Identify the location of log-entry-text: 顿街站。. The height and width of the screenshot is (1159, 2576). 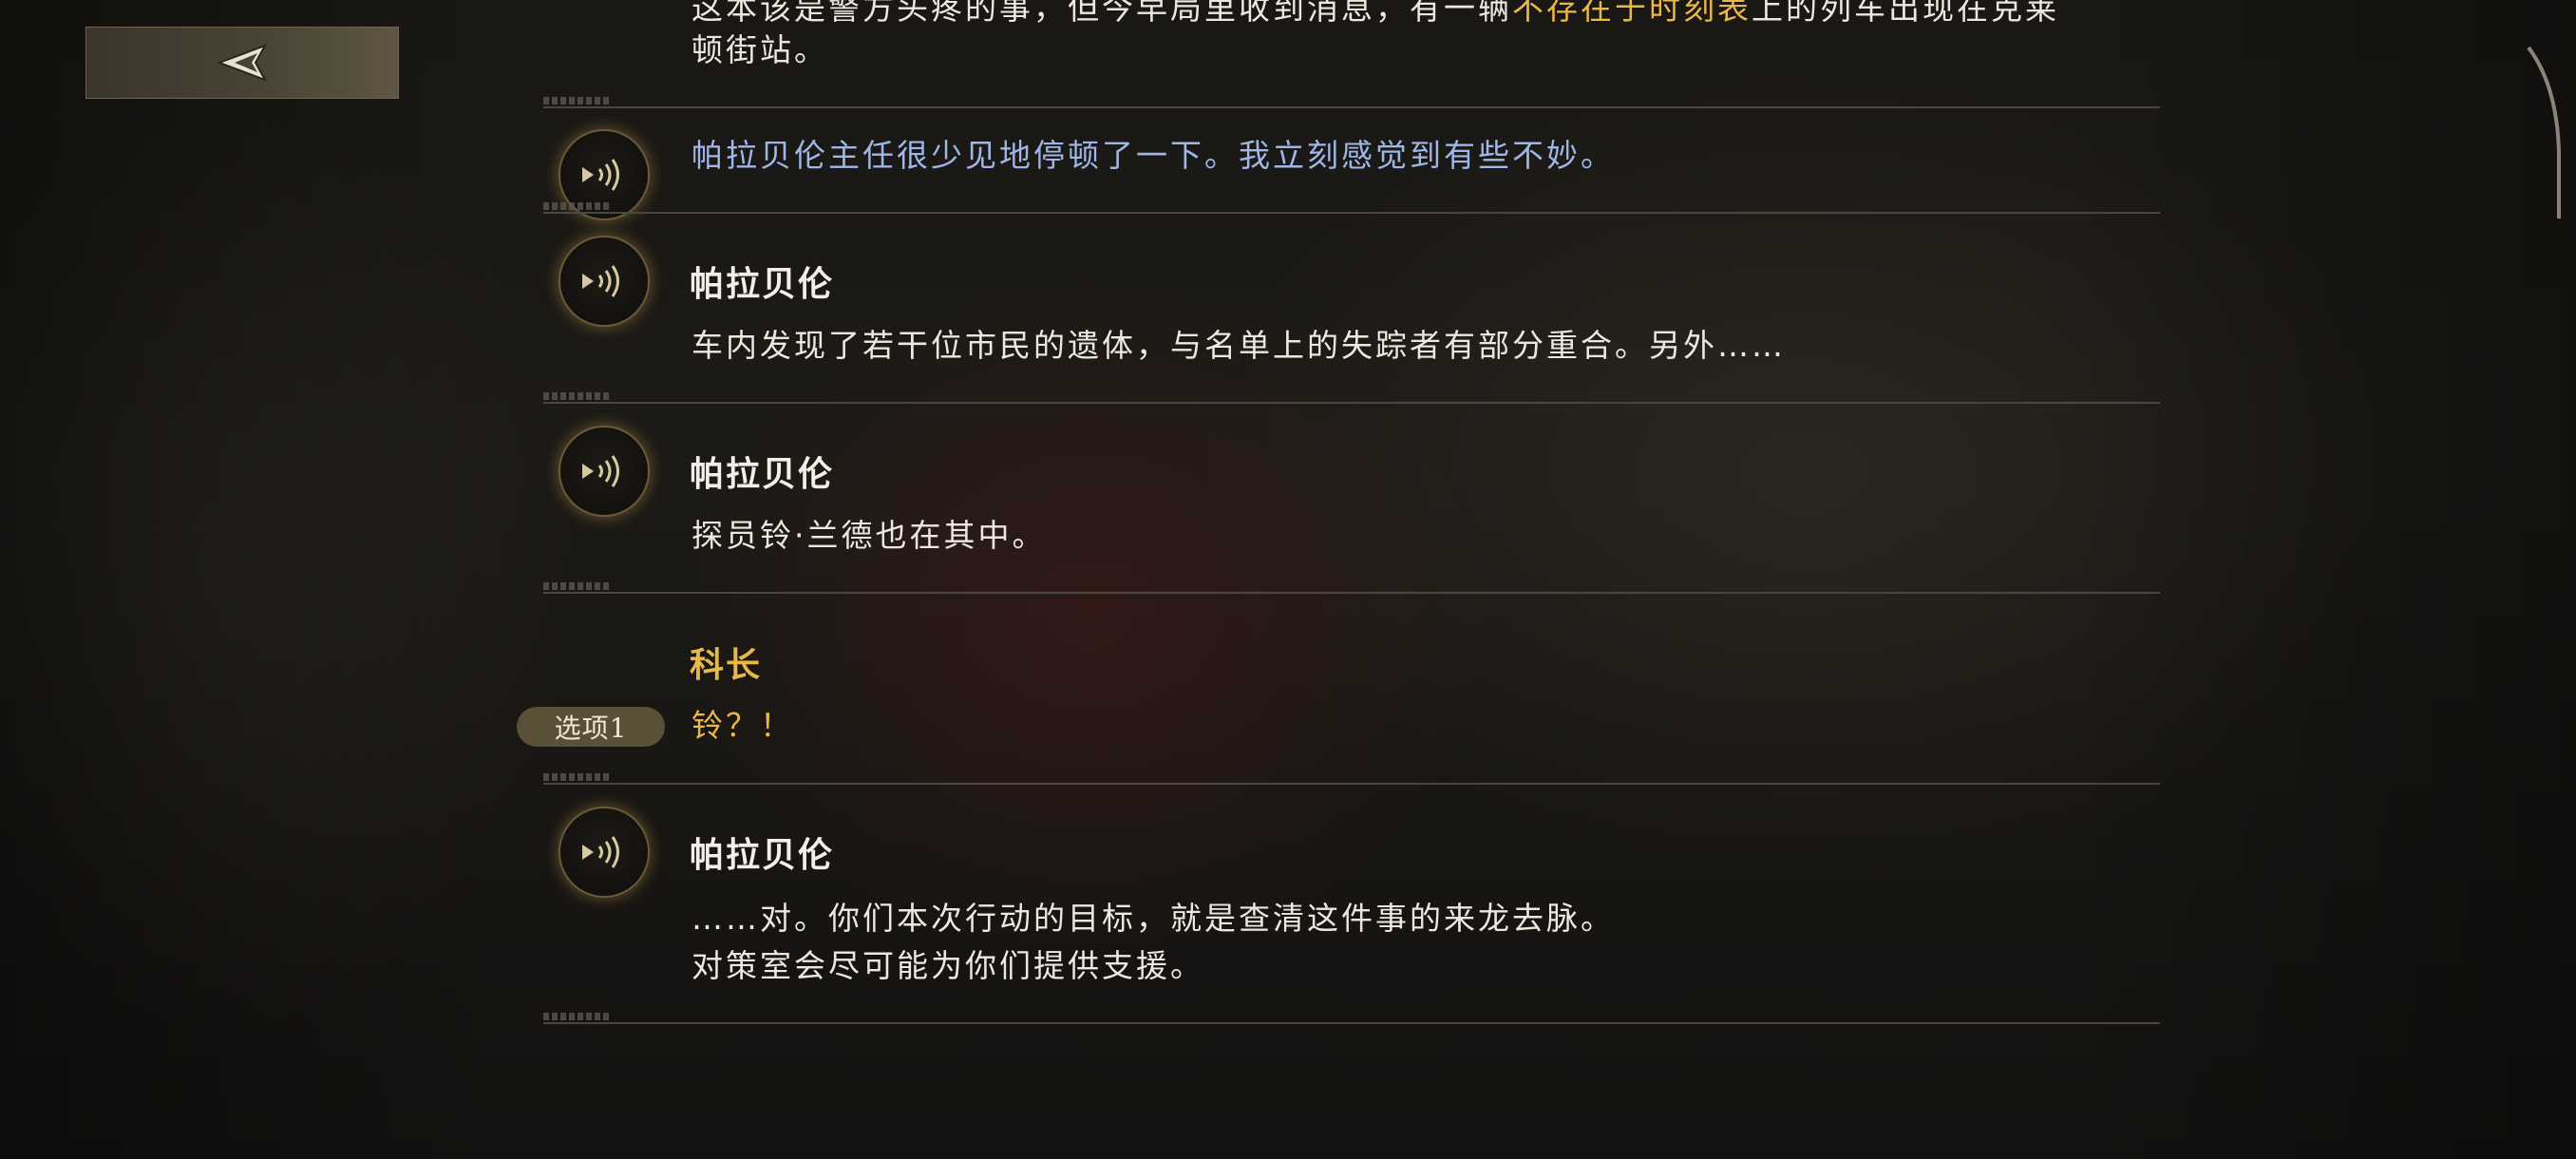
(759, 49).